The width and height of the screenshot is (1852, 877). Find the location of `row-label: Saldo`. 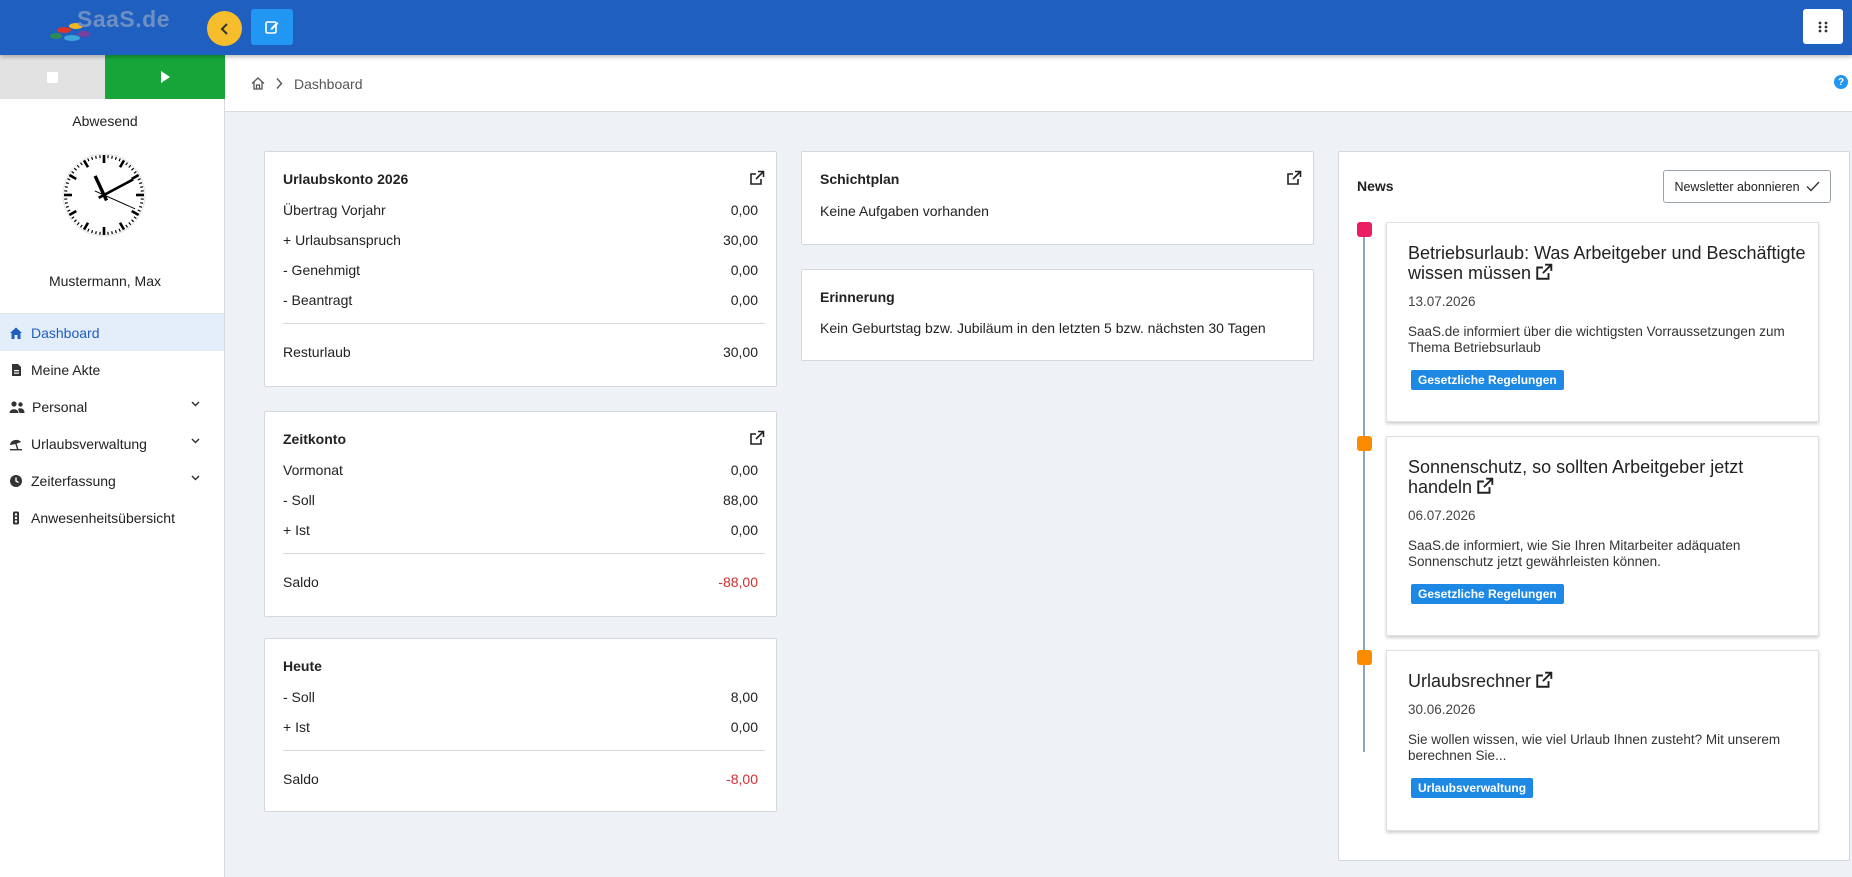

row-label: Saldo is located at coordinates (301, 779).